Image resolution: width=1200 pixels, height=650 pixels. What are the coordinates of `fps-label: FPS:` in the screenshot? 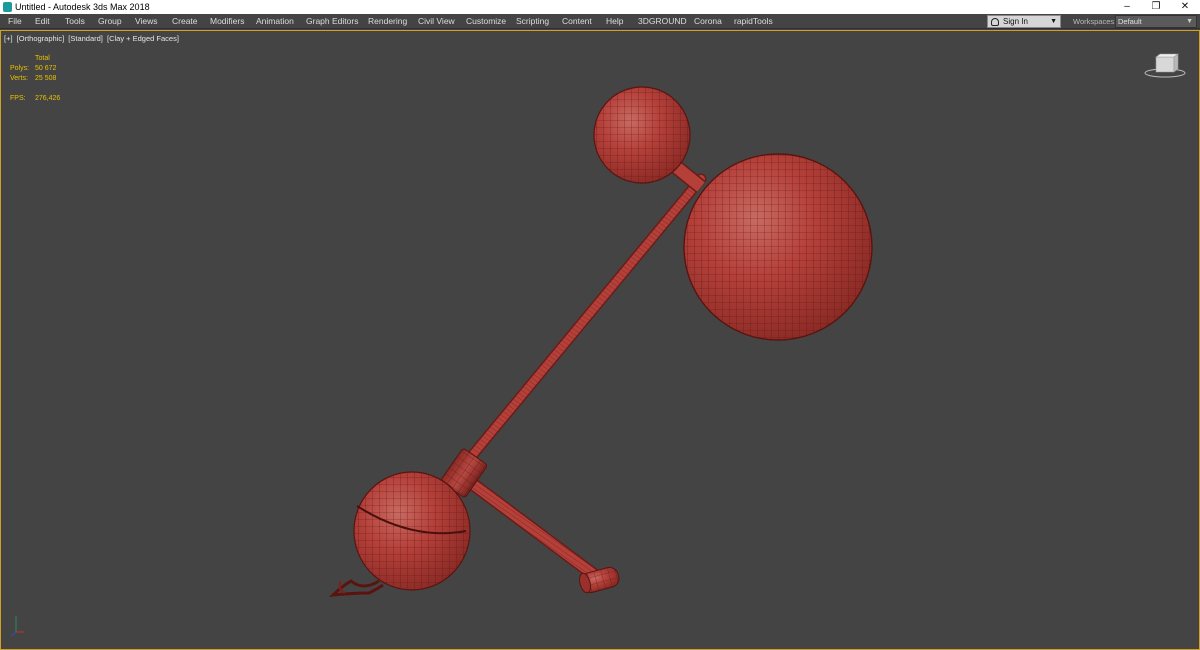 It's located at (18, 98).